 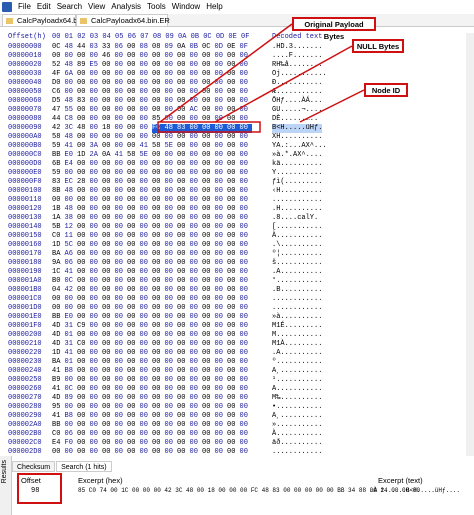 I want to click on arrow-payload, so click(x=226, y=73).